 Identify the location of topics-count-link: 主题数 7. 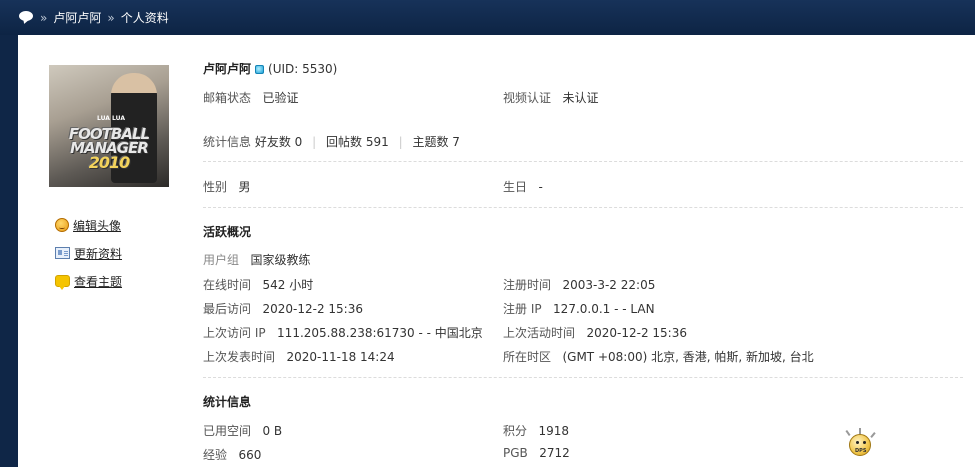
(435, 142).